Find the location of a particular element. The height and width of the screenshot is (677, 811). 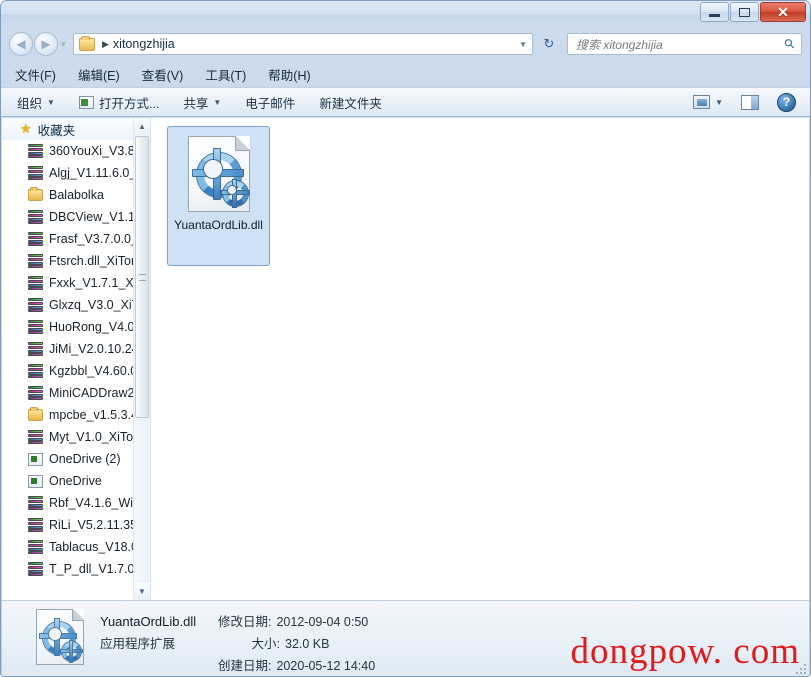

sidebar-item: HuoRong_V4.0. is located at coordinates (76, 327).